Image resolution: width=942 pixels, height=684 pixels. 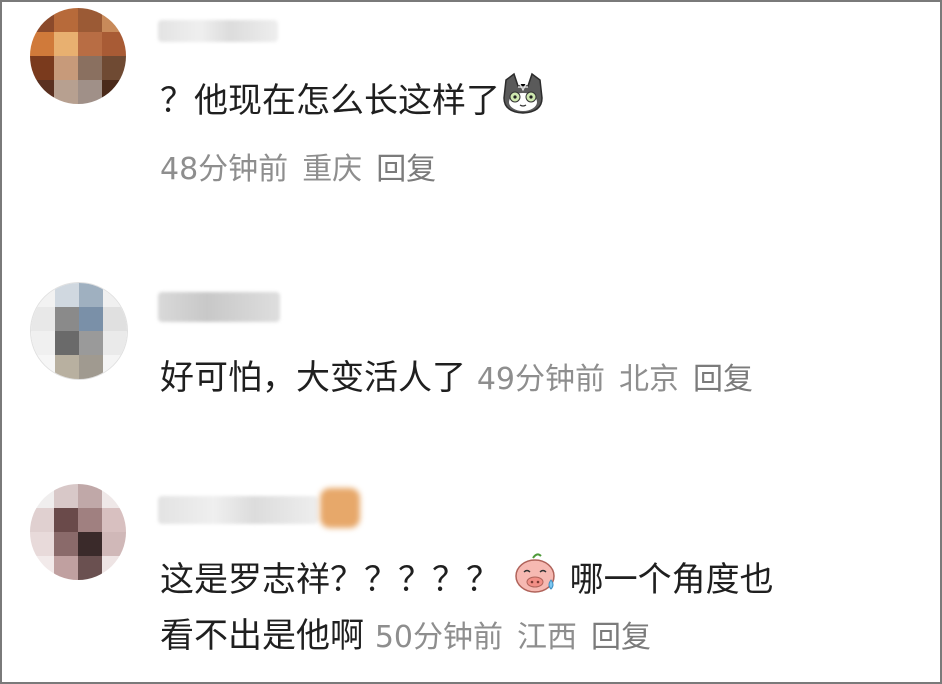 What do you see at coordinates (671, 580) in the screenshot?
I see `comment-text-content-tail: 哪一个角度也` at bounding box center [671, 580].